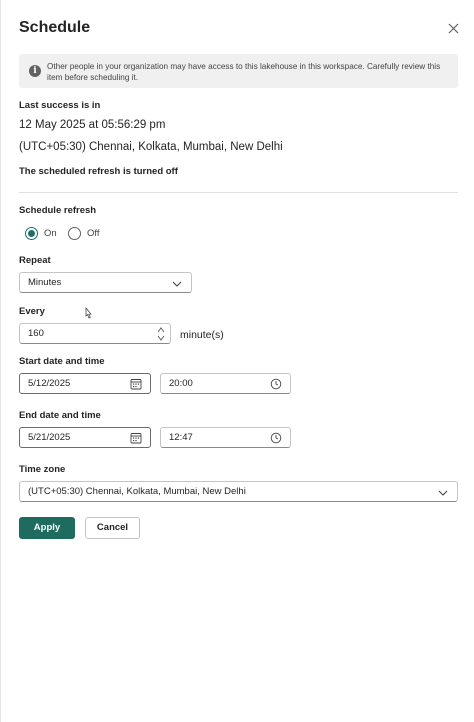 The image size is (474, 722). I want to click on repeat-value: Minutes, so click(45, 282).